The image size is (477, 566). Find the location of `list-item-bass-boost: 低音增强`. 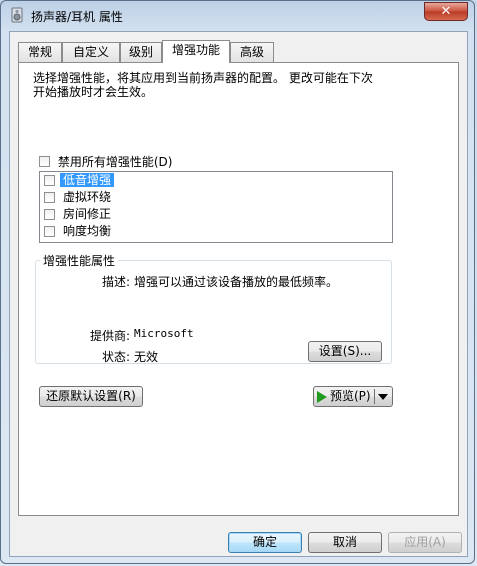

list-item-bass-boost: 低音增强 is located at coordinates (79, 180).